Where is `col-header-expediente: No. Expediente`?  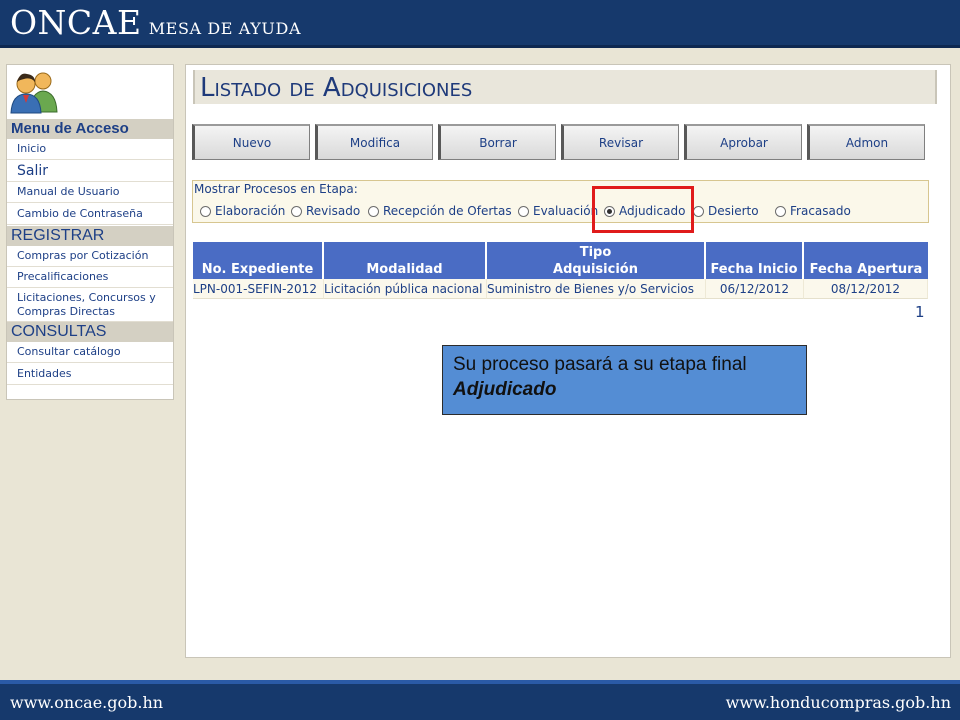
col-header-expediente: No. Expediente is located at coordinates (258, 260).